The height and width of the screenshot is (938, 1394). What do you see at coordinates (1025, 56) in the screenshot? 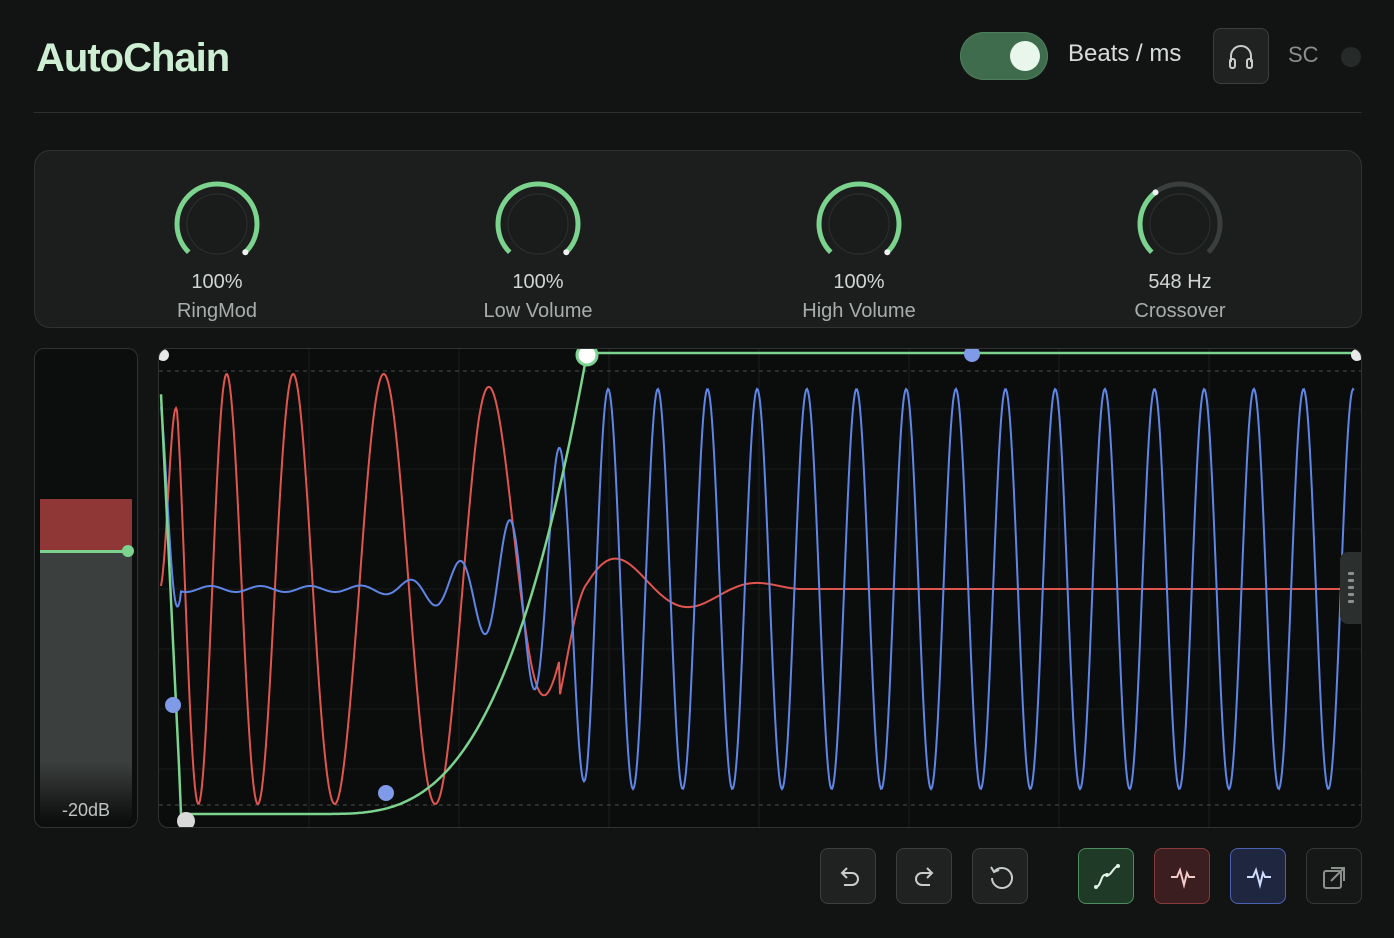
I see `toggle-knob` at bounding box center [1025, 56].